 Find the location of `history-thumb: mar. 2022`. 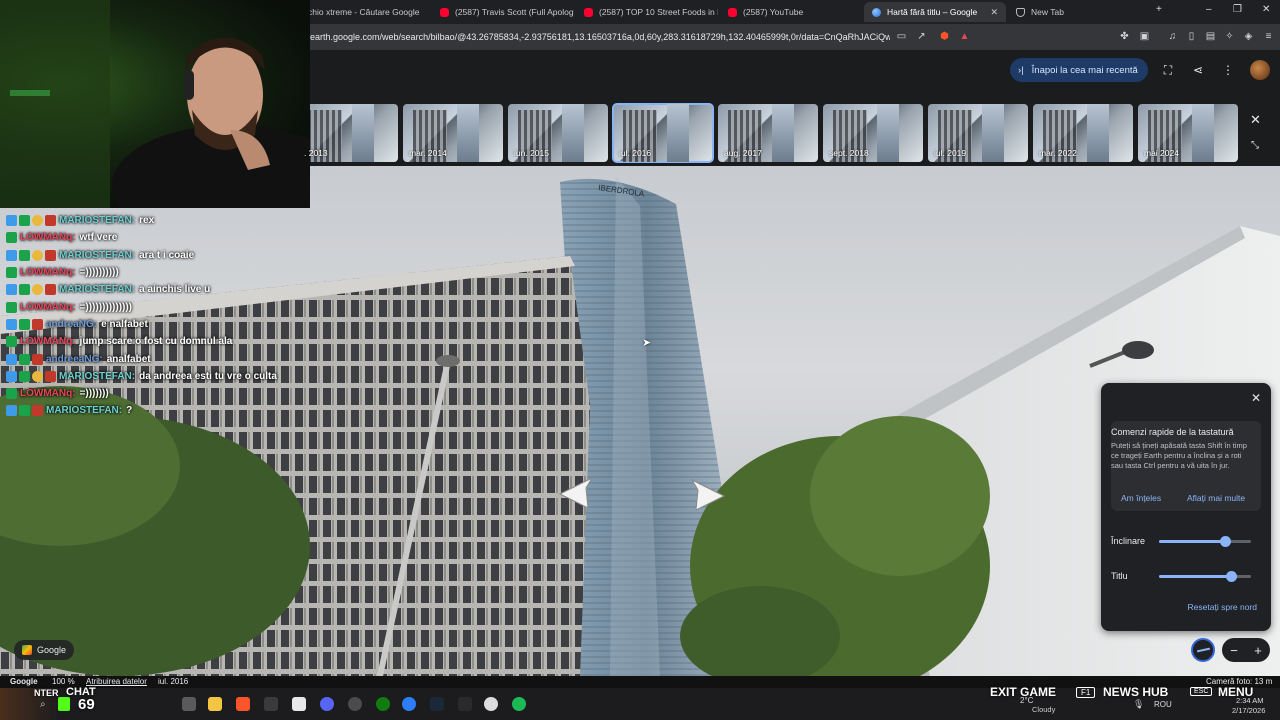

history-thumb: mar. 2022 is located at coordinates (1083, 133).